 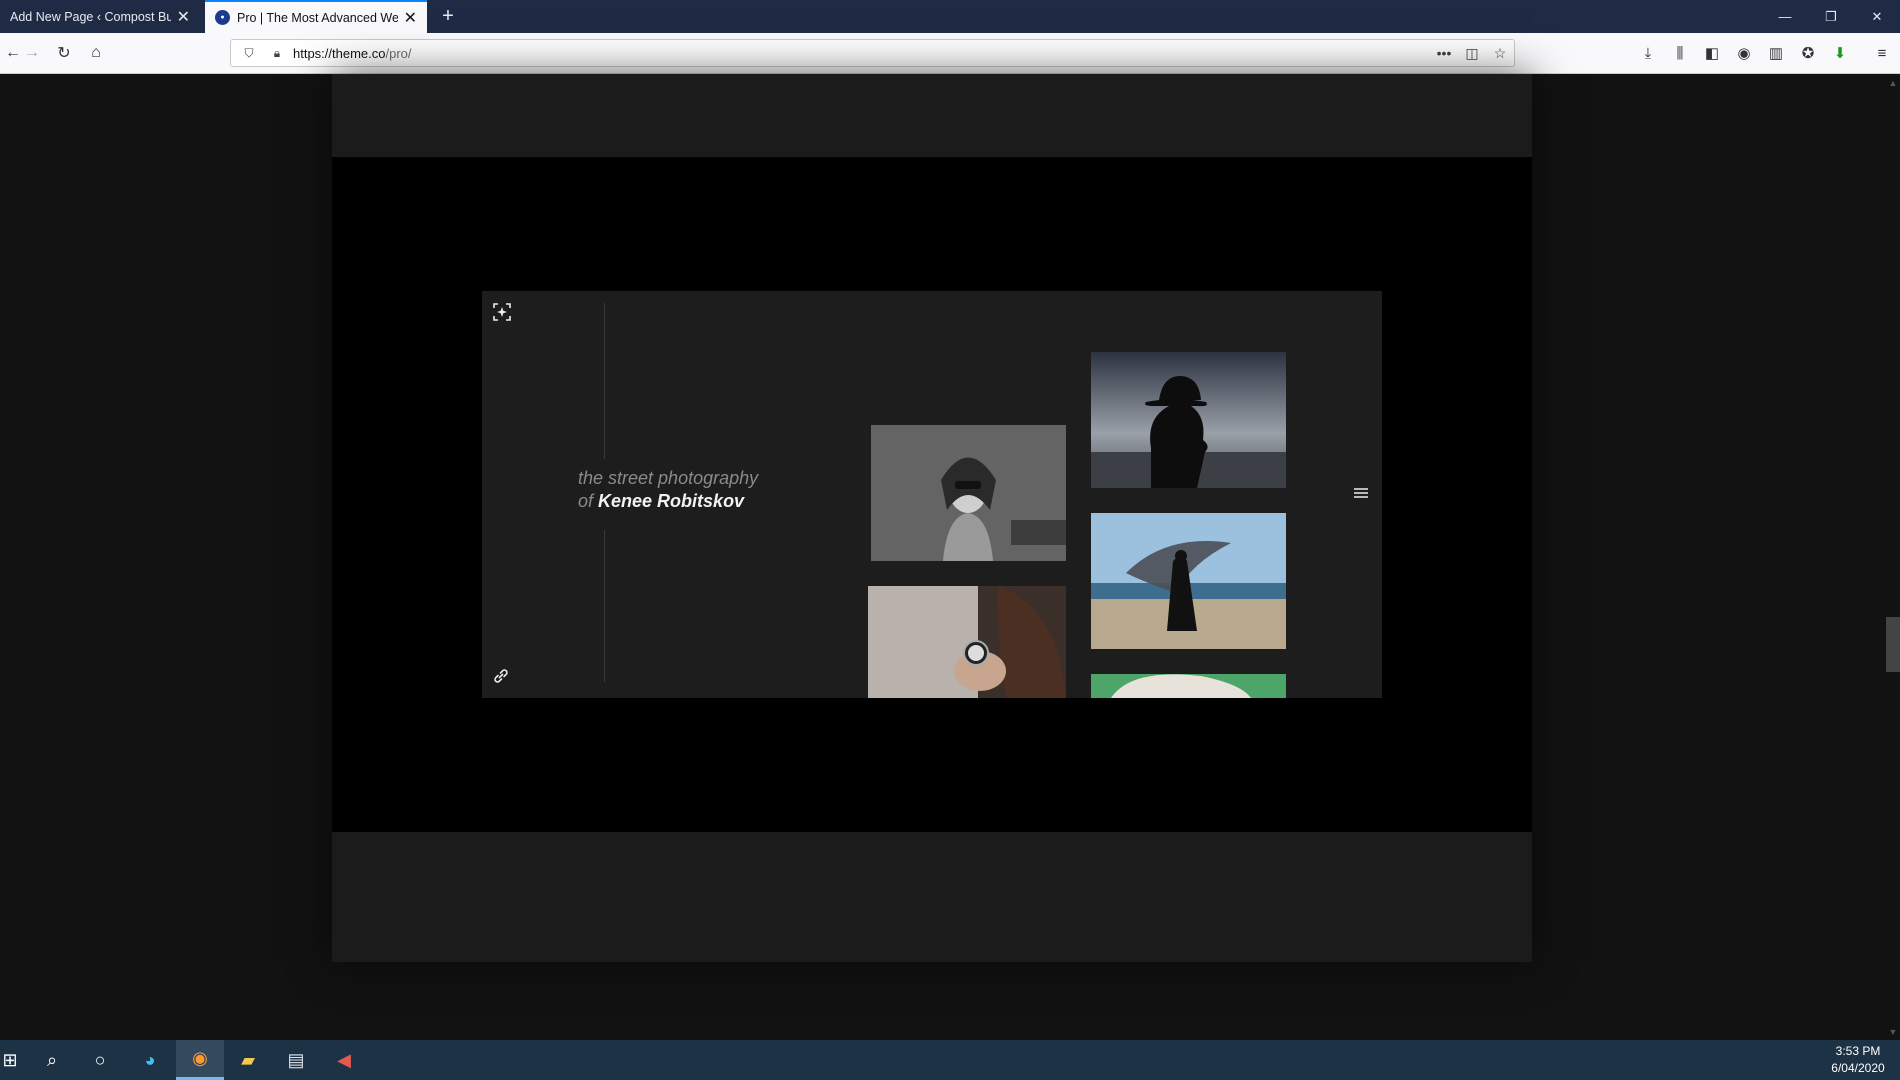 I want to click on photo-pocket-watch, so click(x=967, y=642).